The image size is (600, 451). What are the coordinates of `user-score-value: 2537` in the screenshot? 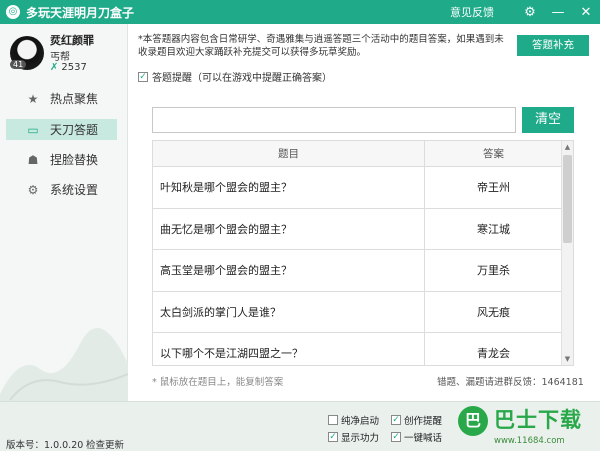 It's located at (74, 67).